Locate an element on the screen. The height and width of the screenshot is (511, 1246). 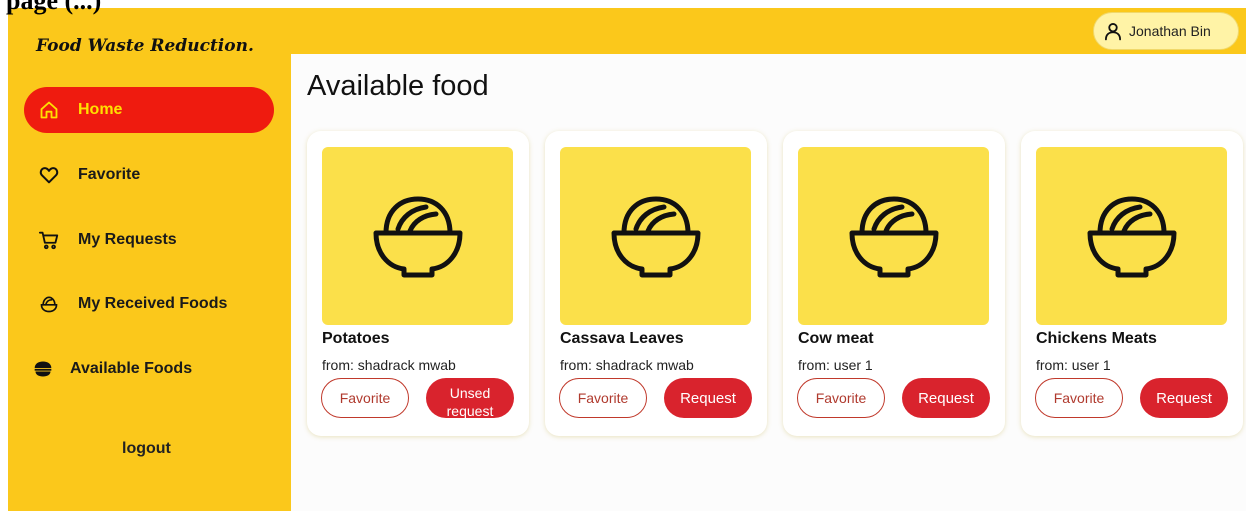
sidebar-item-favorite: Favorite is located at coordinates (149, 175).